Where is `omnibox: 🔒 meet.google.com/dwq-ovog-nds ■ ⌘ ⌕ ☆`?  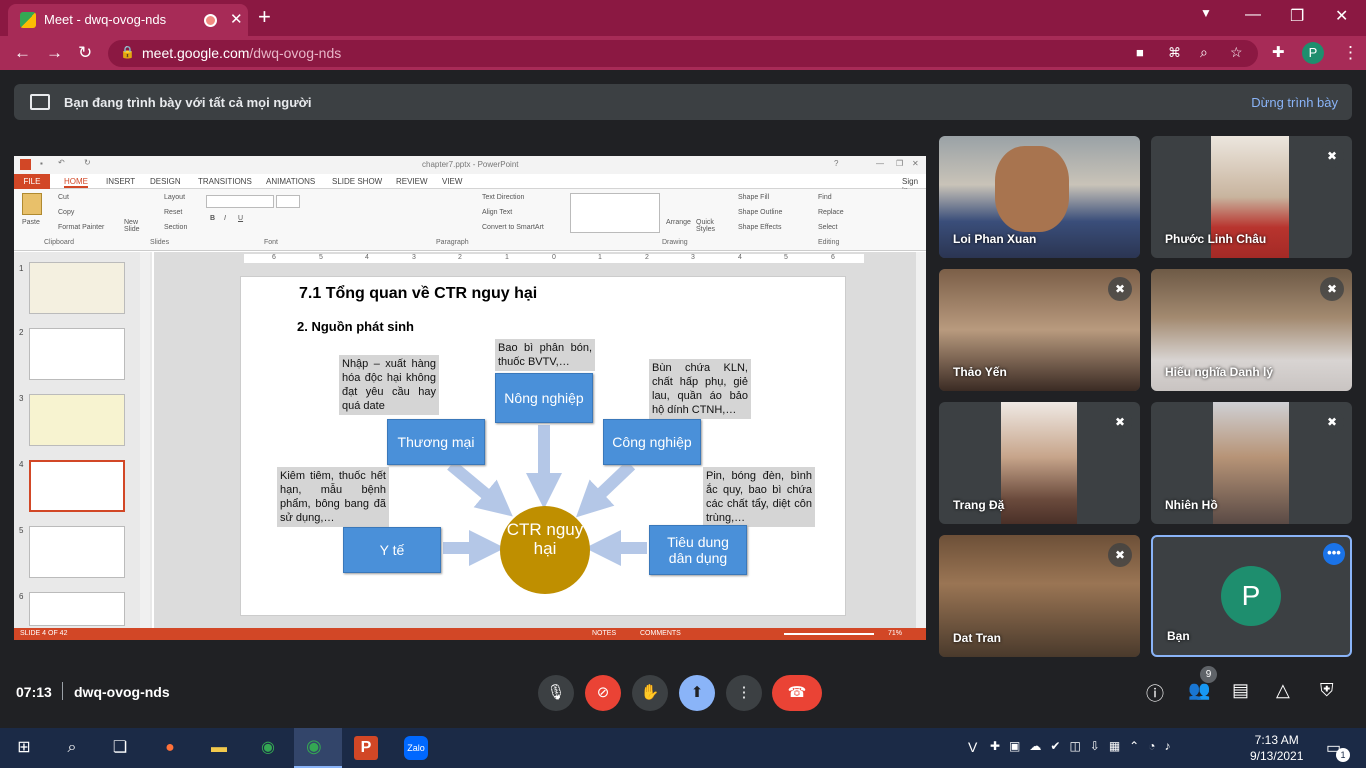 omnibox: 🔒 meet.google.com/dwq-ovog-nds ■ ⌘ ⌕ ☆ is located at coordinates (683, 53).